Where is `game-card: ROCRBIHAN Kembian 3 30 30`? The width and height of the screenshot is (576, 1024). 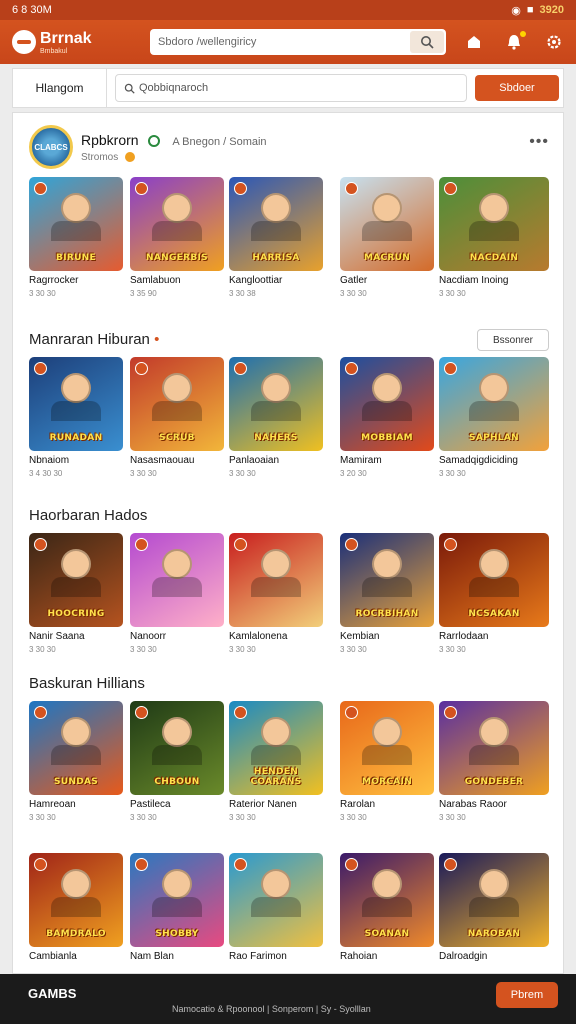 game-card: ROCRBIHAN Kembian 3 30 30 is located at coordinates (387, 593).